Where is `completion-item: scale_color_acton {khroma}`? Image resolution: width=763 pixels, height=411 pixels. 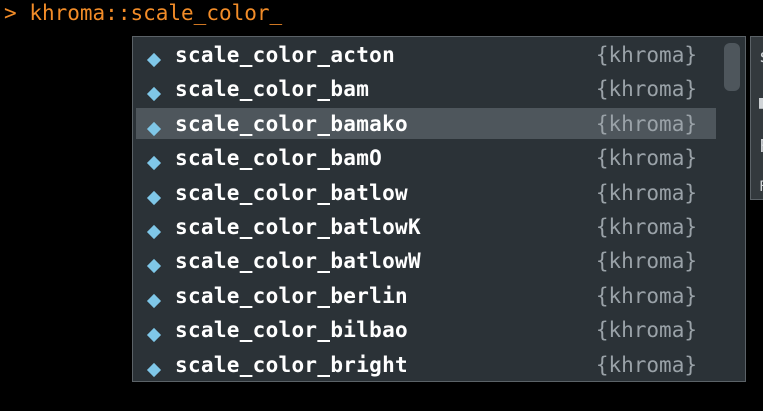 completion-item: scale_color_acton {khroma} is located at coordinates (425, 55).